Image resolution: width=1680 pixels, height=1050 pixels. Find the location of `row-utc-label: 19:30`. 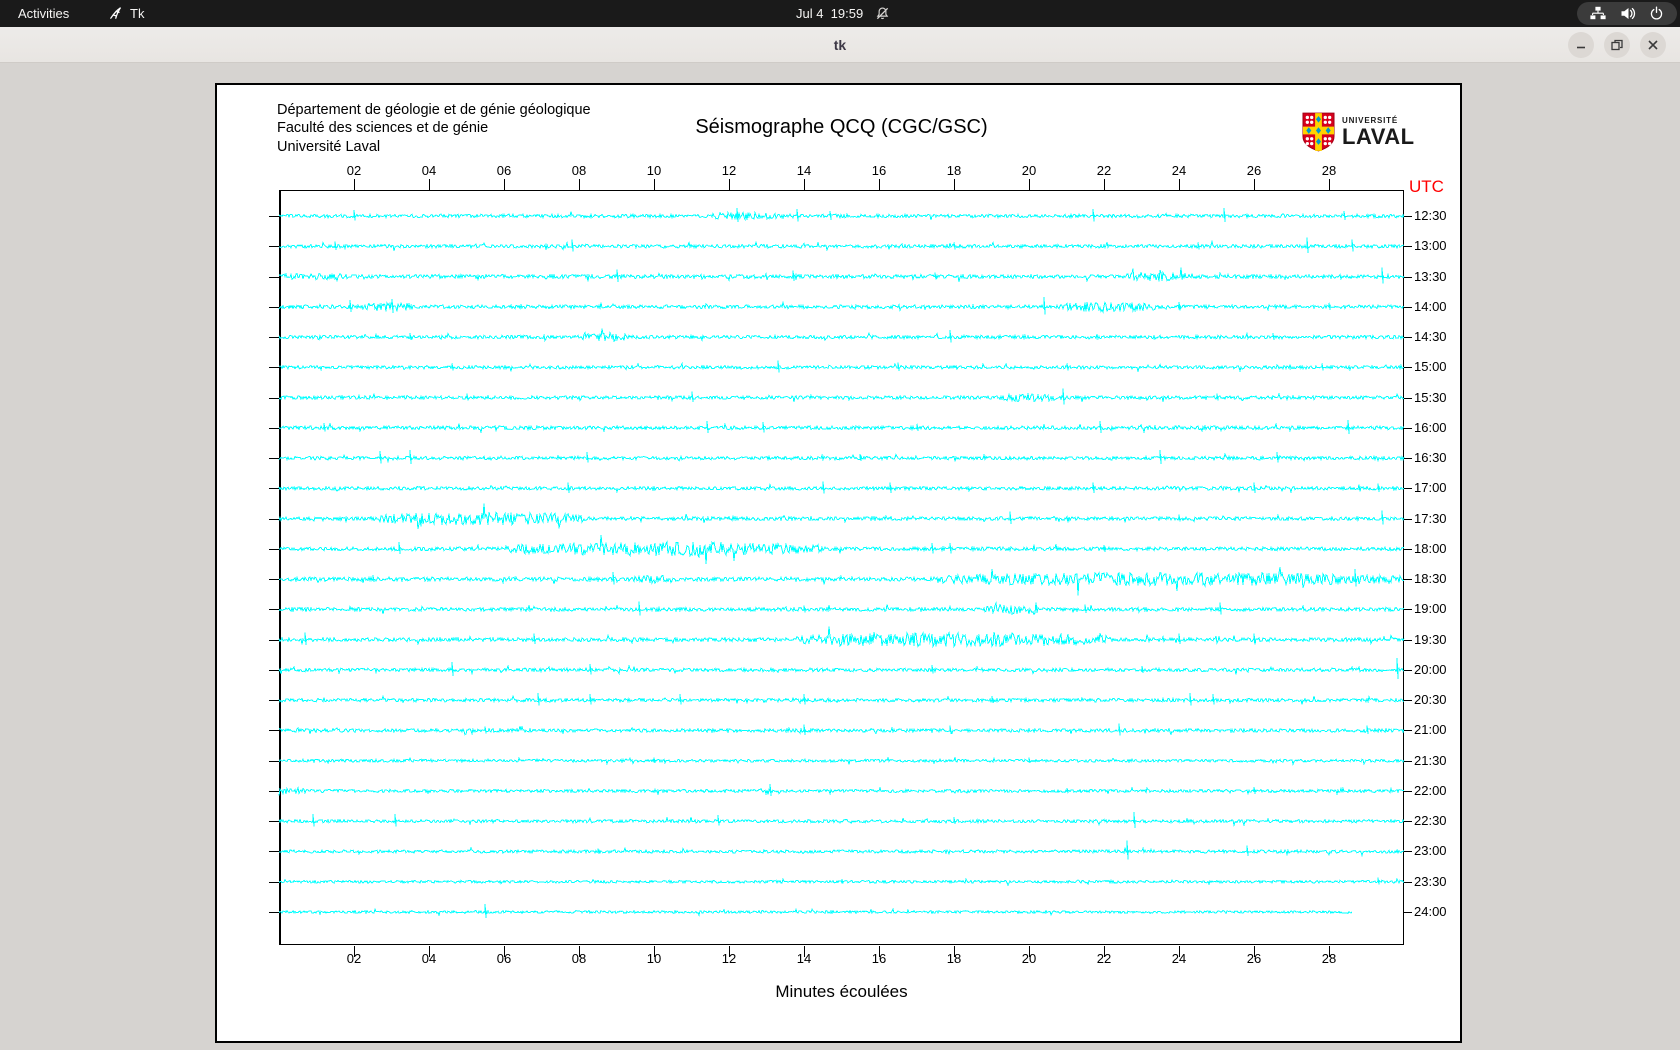

row-utc-label: 19:30 is located at coordinates (1430, 639).